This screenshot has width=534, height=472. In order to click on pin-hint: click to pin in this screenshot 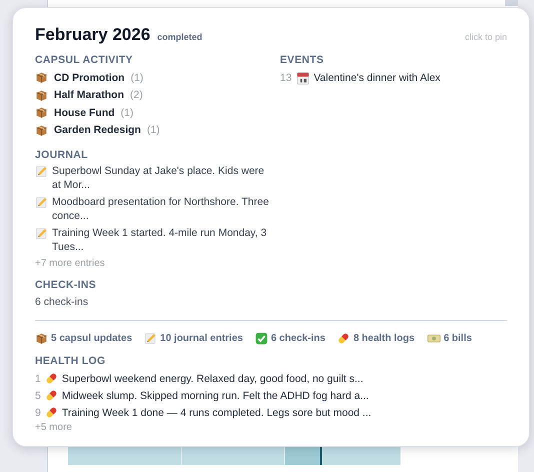, I will do `click(485, 37)`.